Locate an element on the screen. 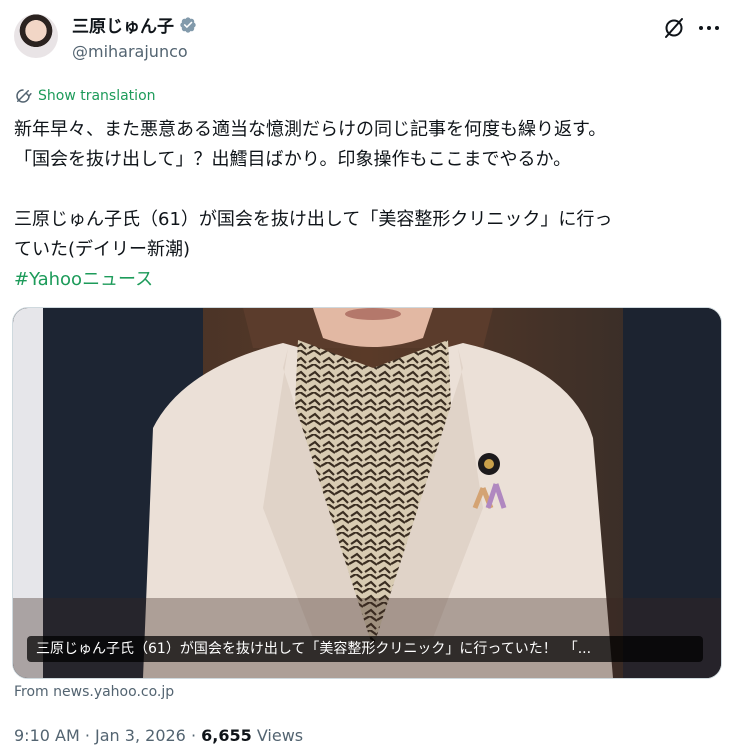 The image size is (740, 756). views-count: 6,655 is located at coordinates (226, 735).